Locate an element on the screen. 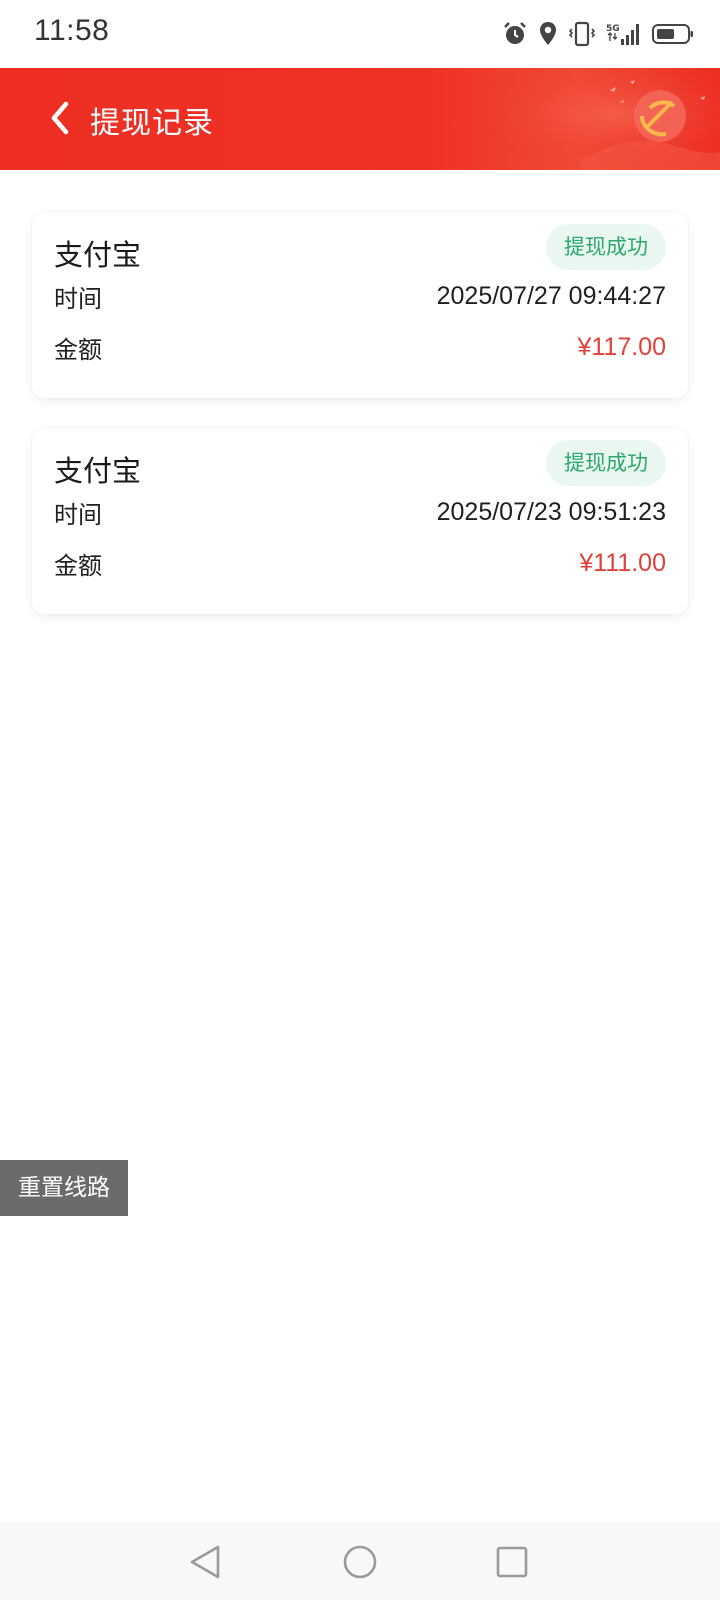 The width and height of the screenshot is (720, 1600). time-value: 2025/07/27 09:44:27 is located at coordinates (551, 295).